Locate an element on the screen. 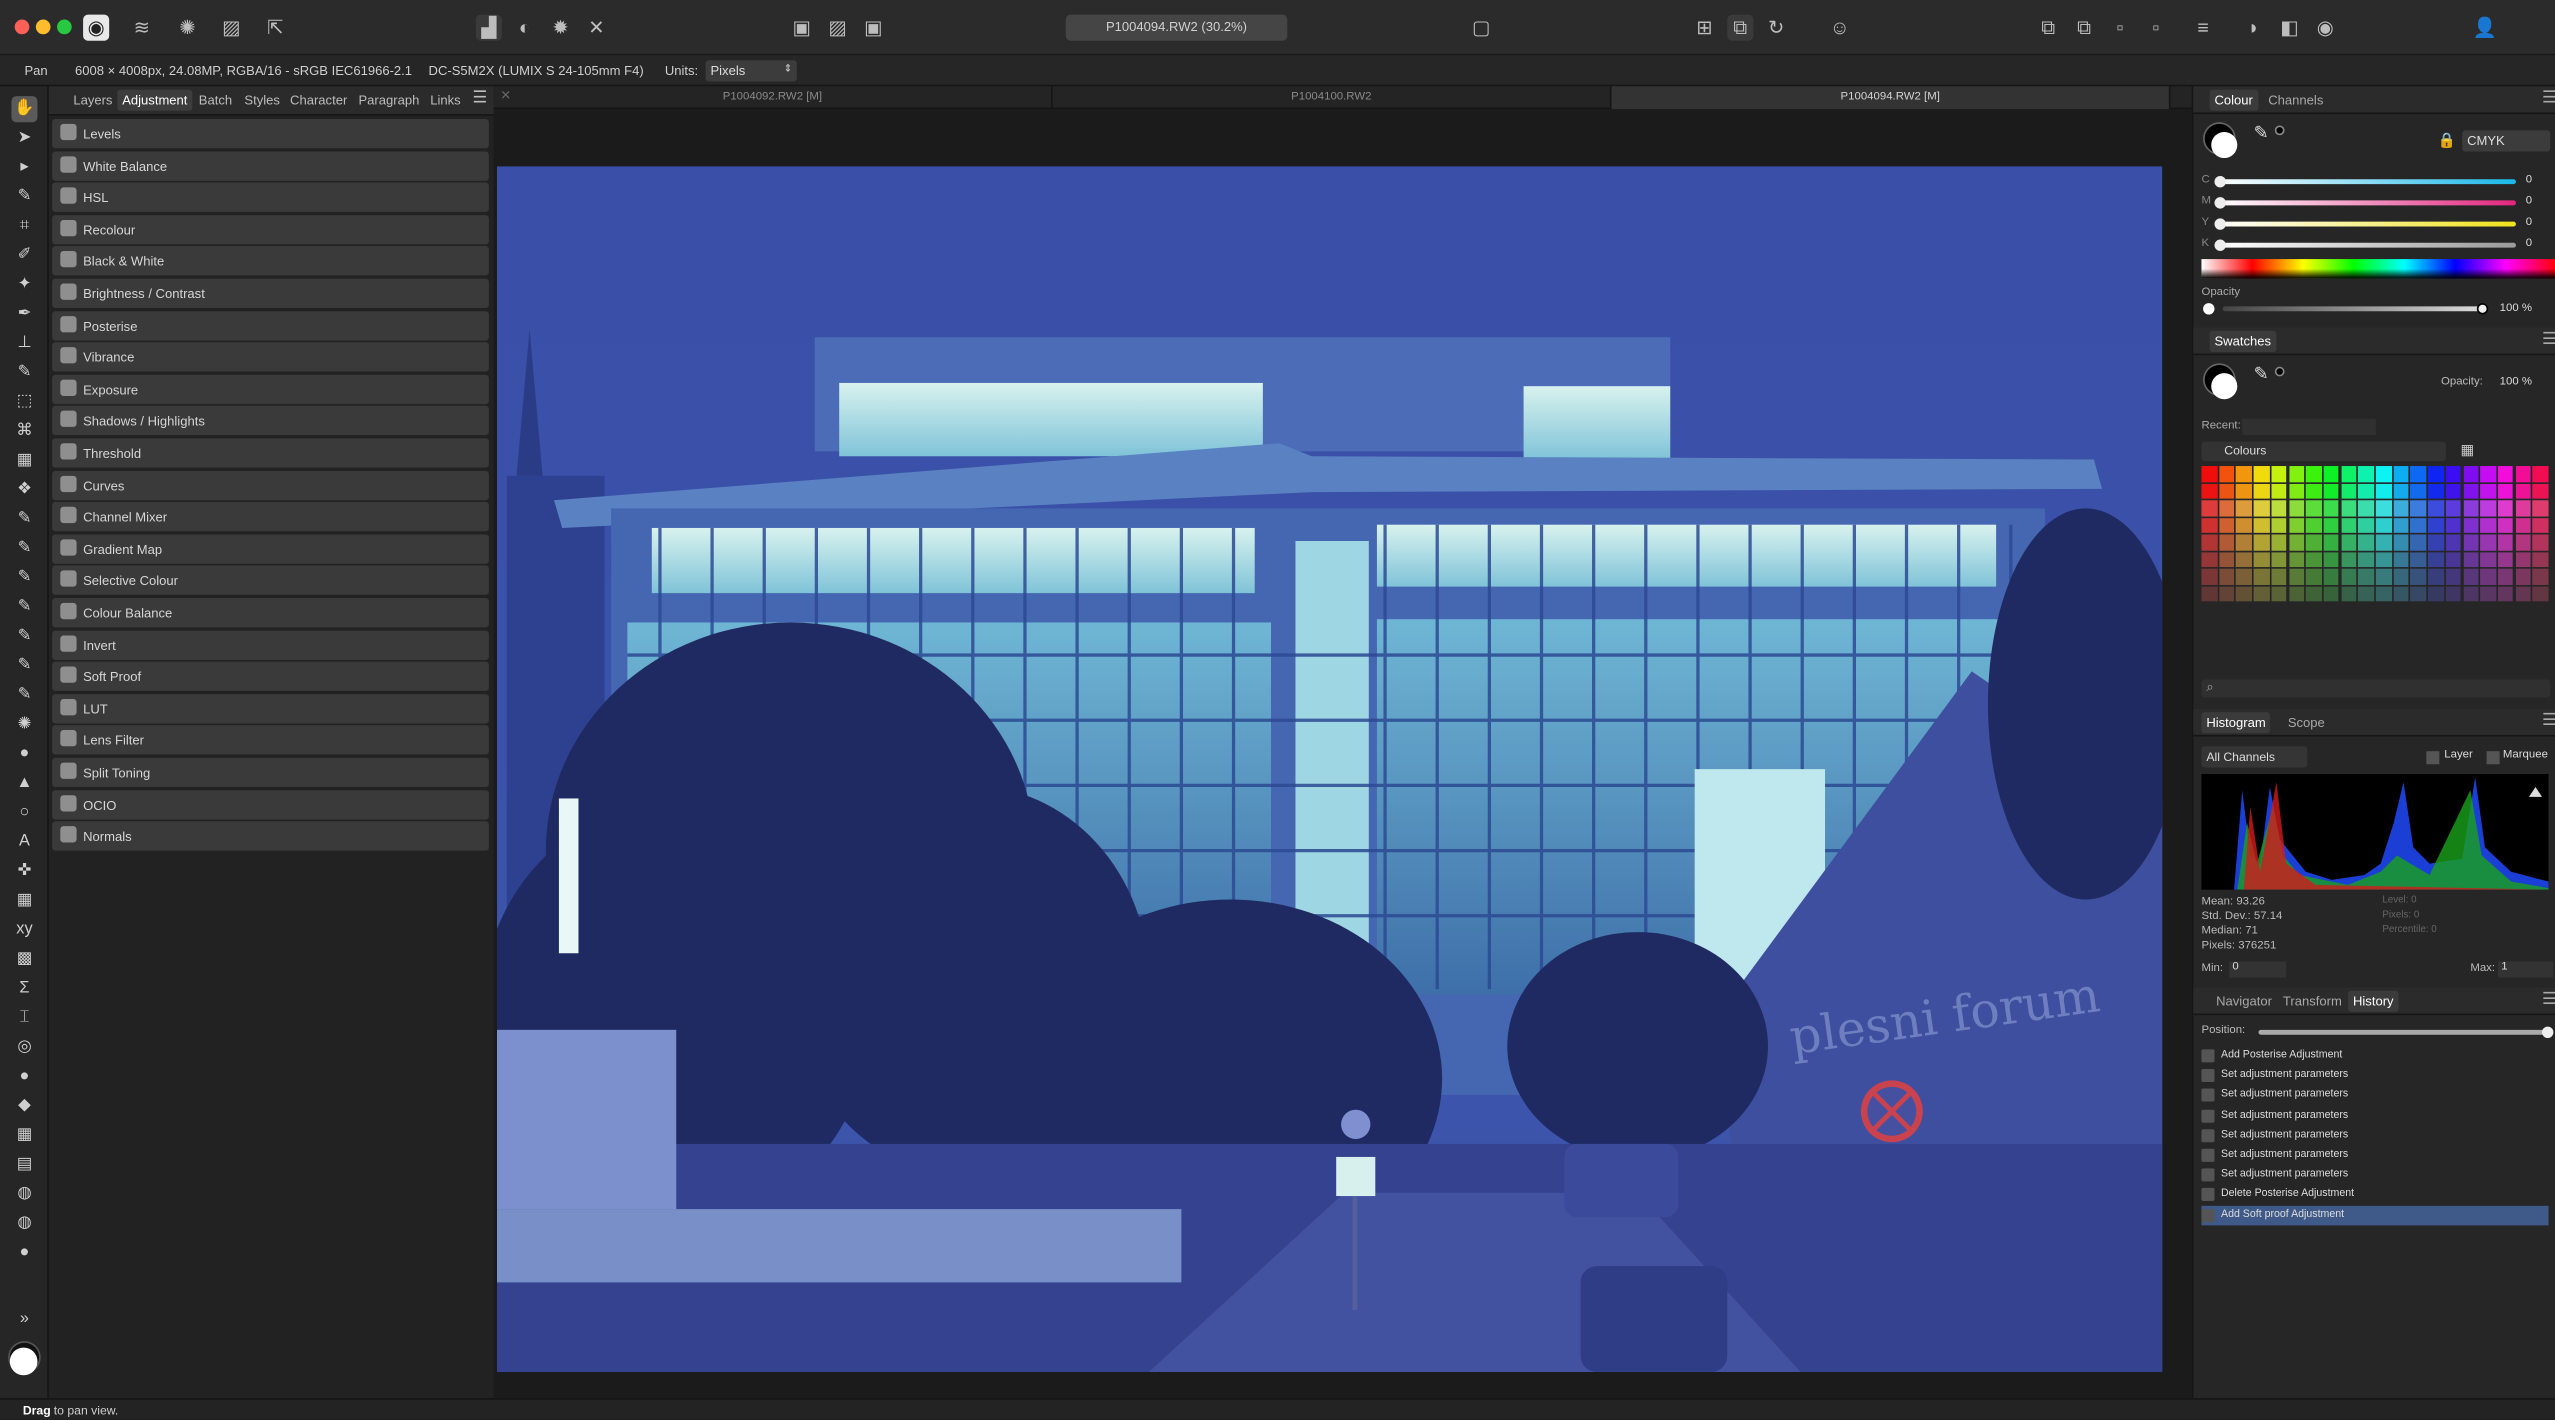 Image resolution: width=2555 pixels, height=1420 pixels. arrange-forward-icon: ⧉ is located at coordinates (2048, 28).